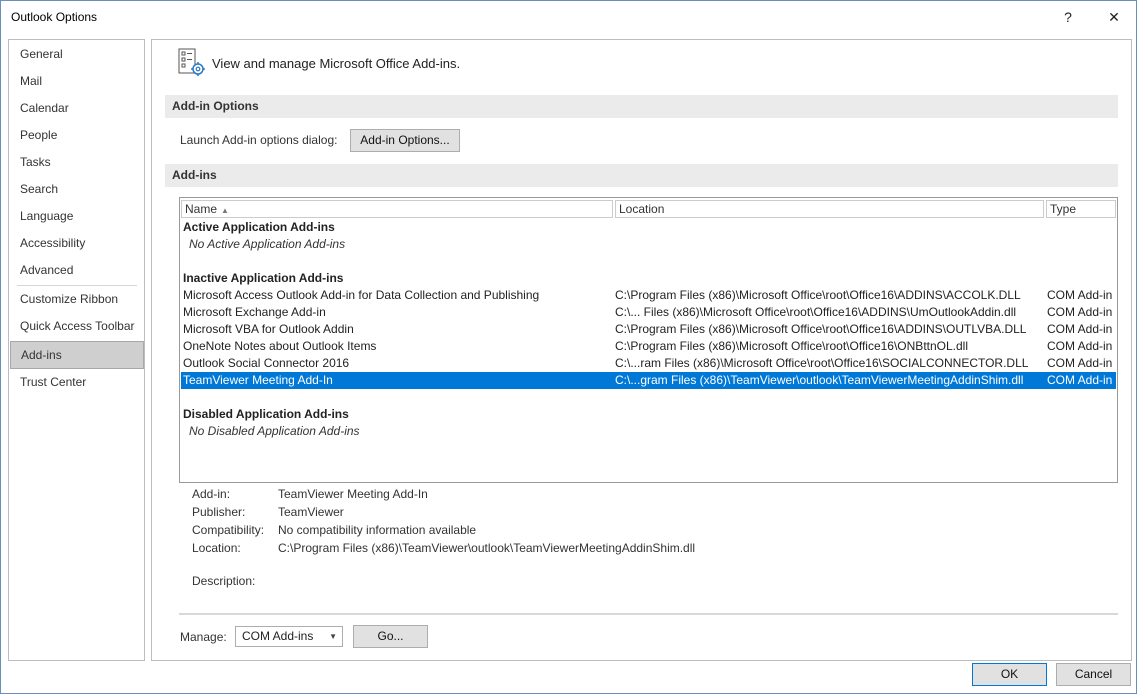 The height and width of the screenshot is (694, 1137). Describe the element at coordinates (203, 637) in the screenshot. I see `manage-label: Manage:` at that location.